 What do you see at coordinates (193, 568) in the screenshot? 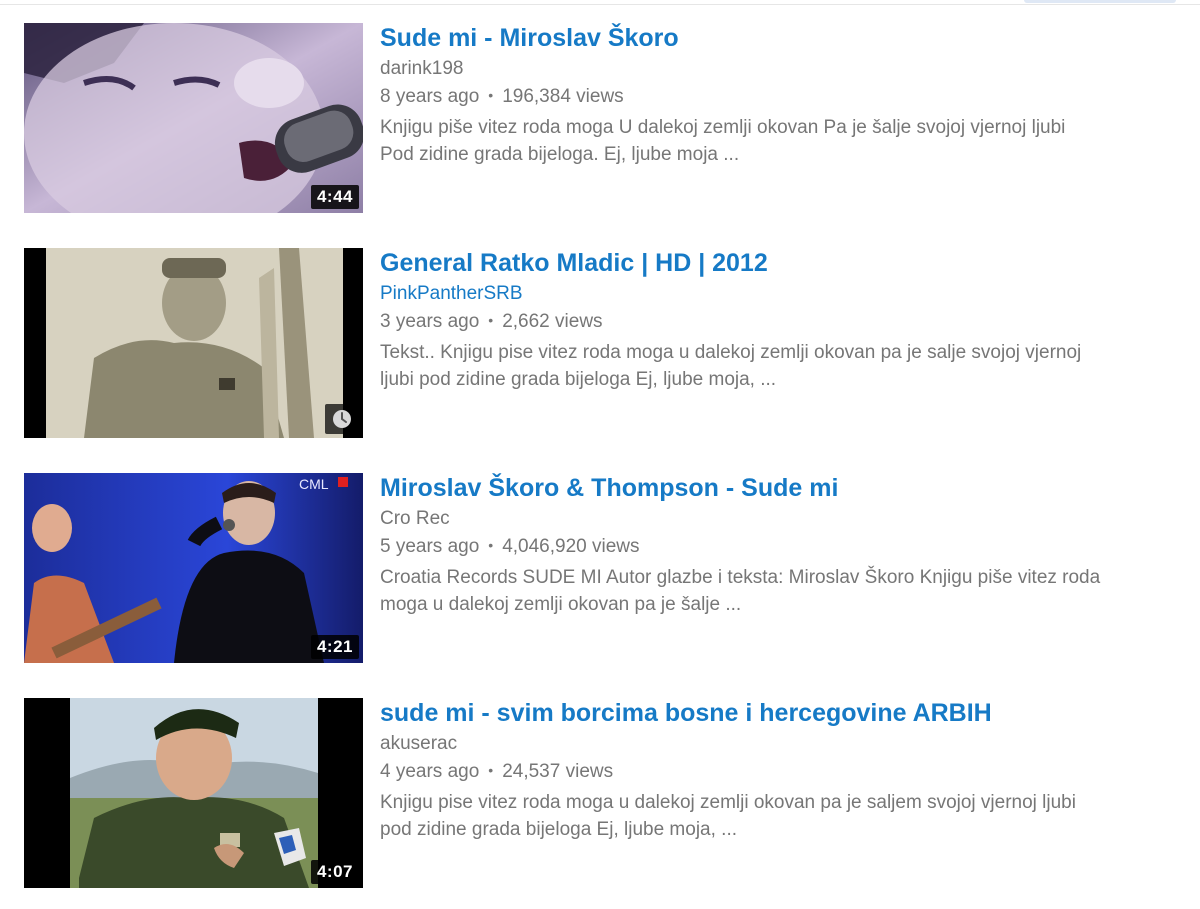
I see `video-thumbnail: CML 4:21` at bounding box center [193, 568].